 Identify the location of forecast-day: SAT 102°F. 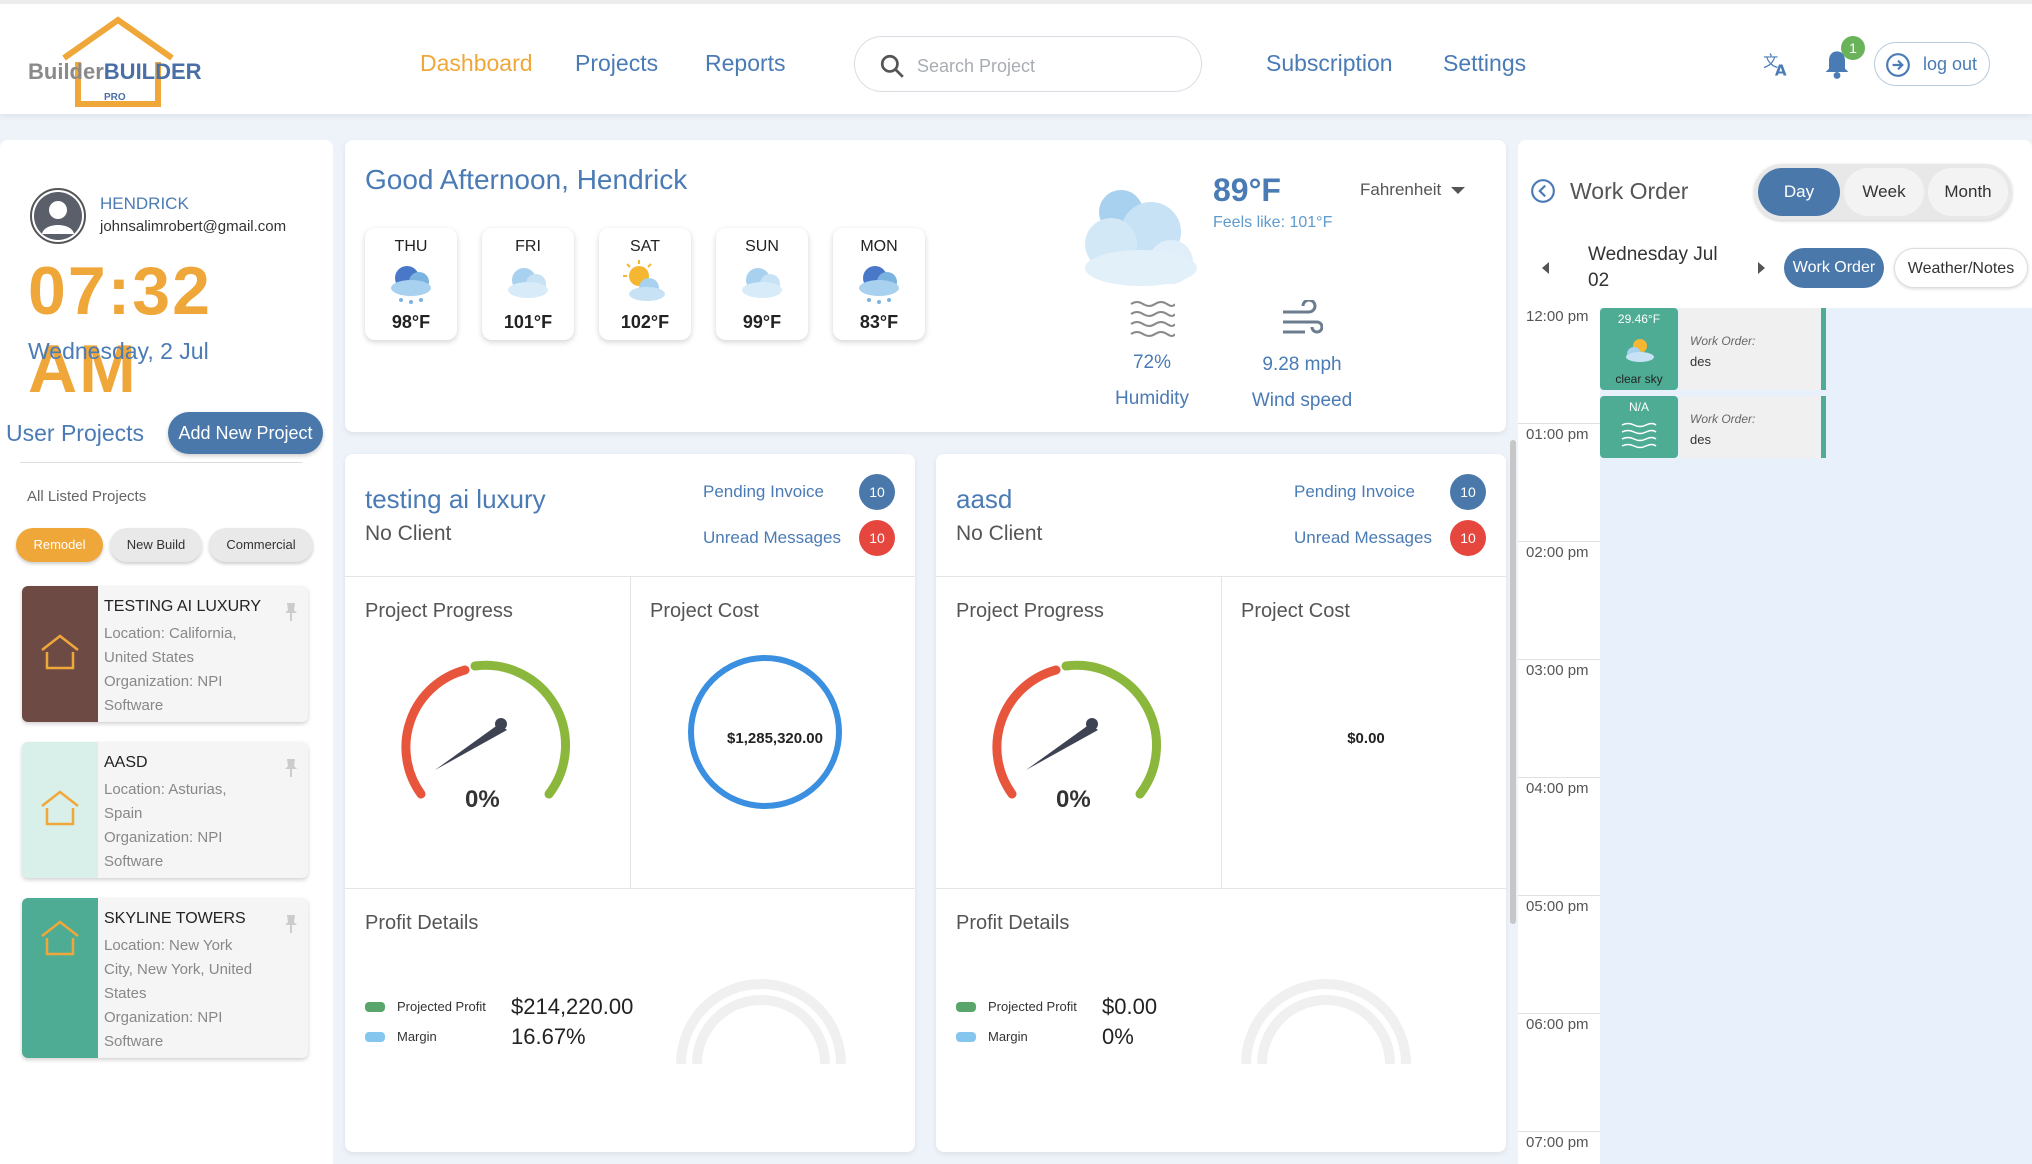
(645, 284).